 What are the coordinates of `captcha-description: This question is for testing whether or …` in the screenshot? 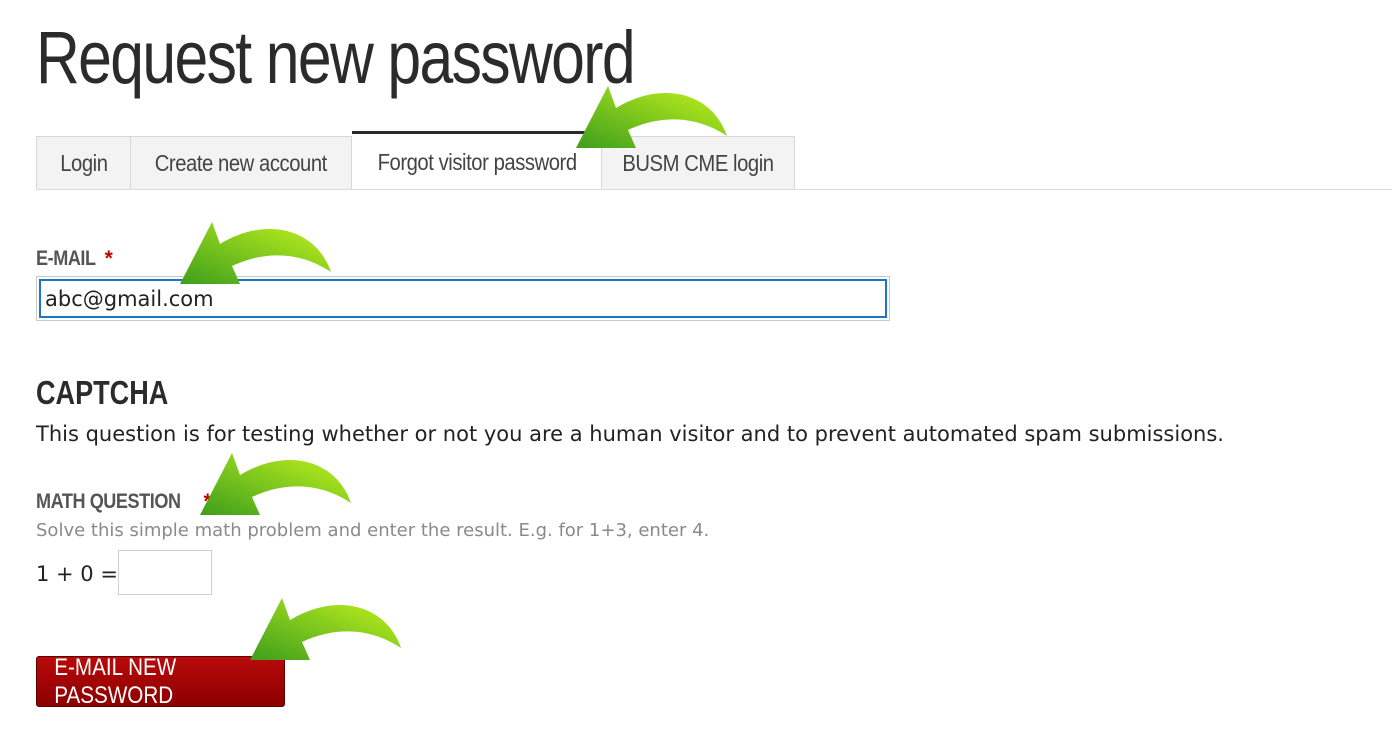 It's located at (630, 434).